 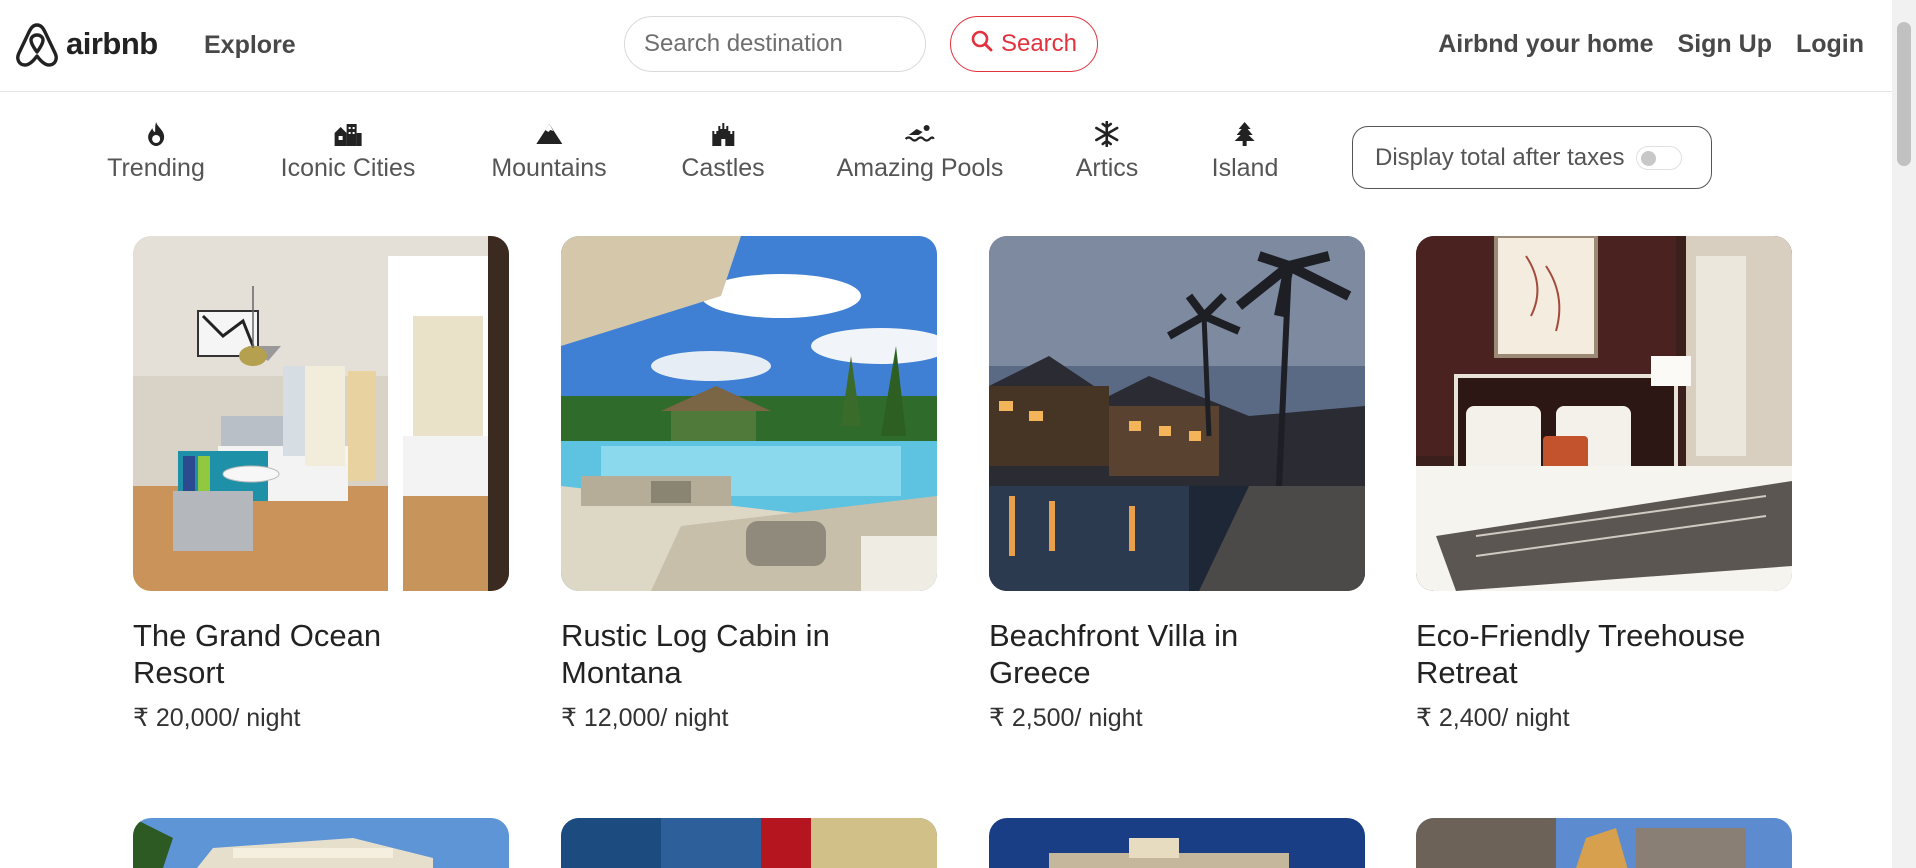 I want to click on bedroom-photo, so click(x=1604, y=413).